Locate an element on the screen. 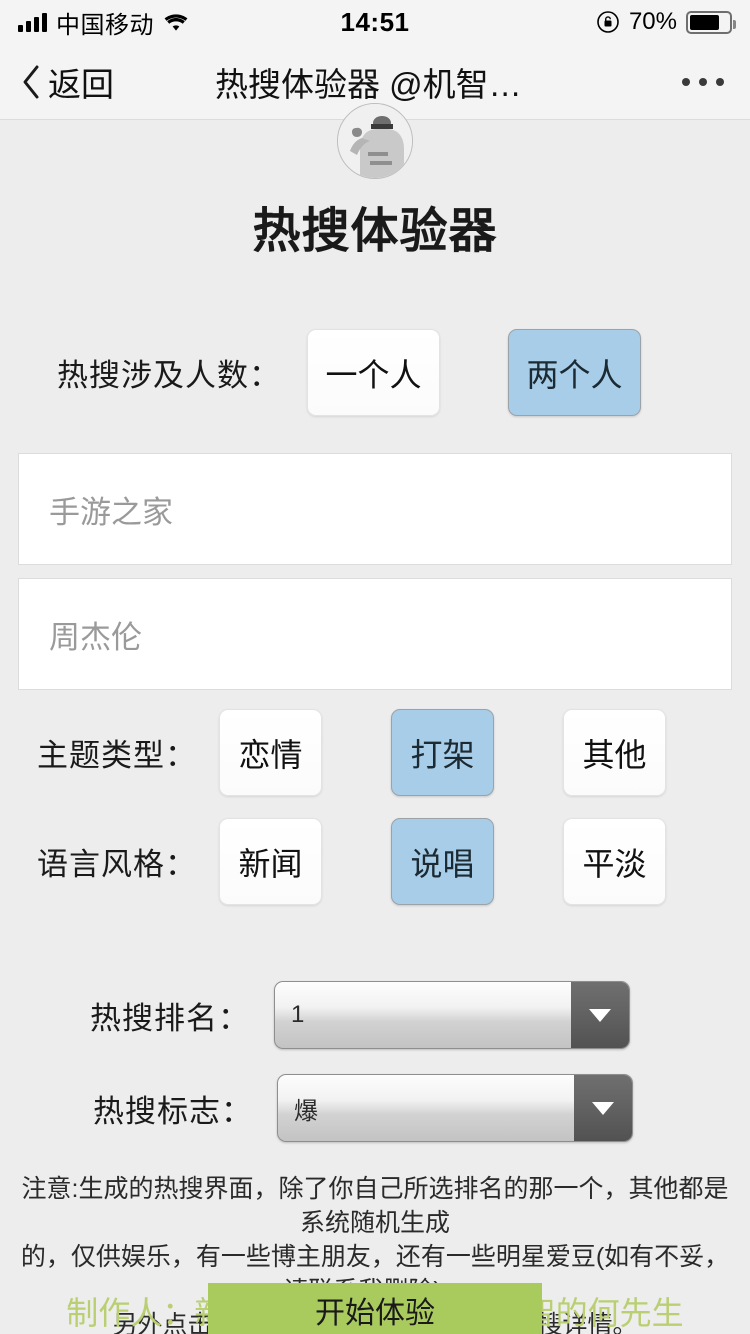 The image size is (750, 1334). back-button: 返回 is located at coordinates (107, 82).